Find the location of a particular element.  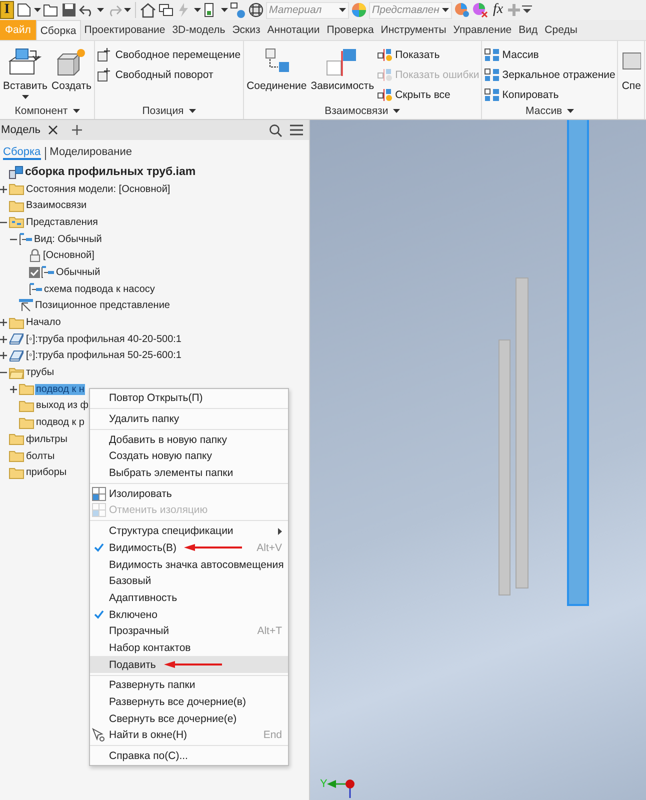

ribbon-tab: Аннотации is located at coordinates (294, 30).